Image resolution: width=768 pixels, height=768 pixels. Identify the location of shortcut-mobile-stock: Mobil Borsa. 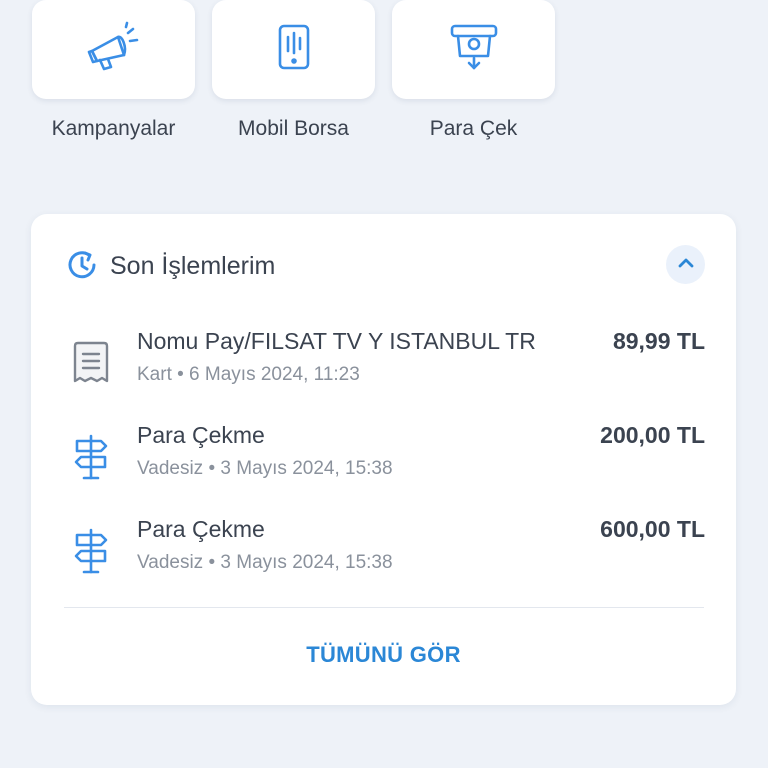
(293, 70).